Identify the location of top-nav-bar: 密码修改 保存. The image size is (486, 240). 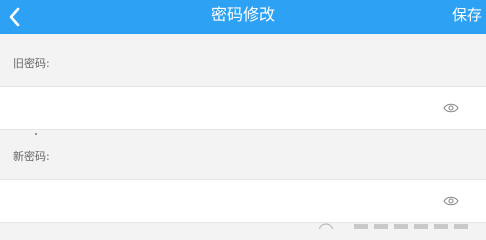
(243, 17).